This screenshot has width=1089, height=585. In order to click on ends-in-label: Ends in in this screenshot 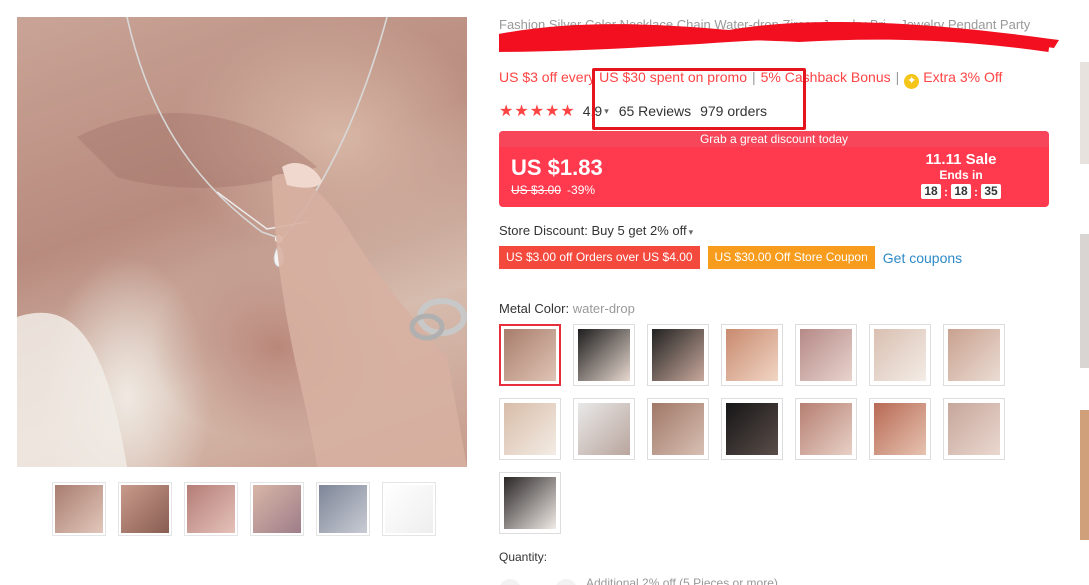, I will do `click(961, 175)`.